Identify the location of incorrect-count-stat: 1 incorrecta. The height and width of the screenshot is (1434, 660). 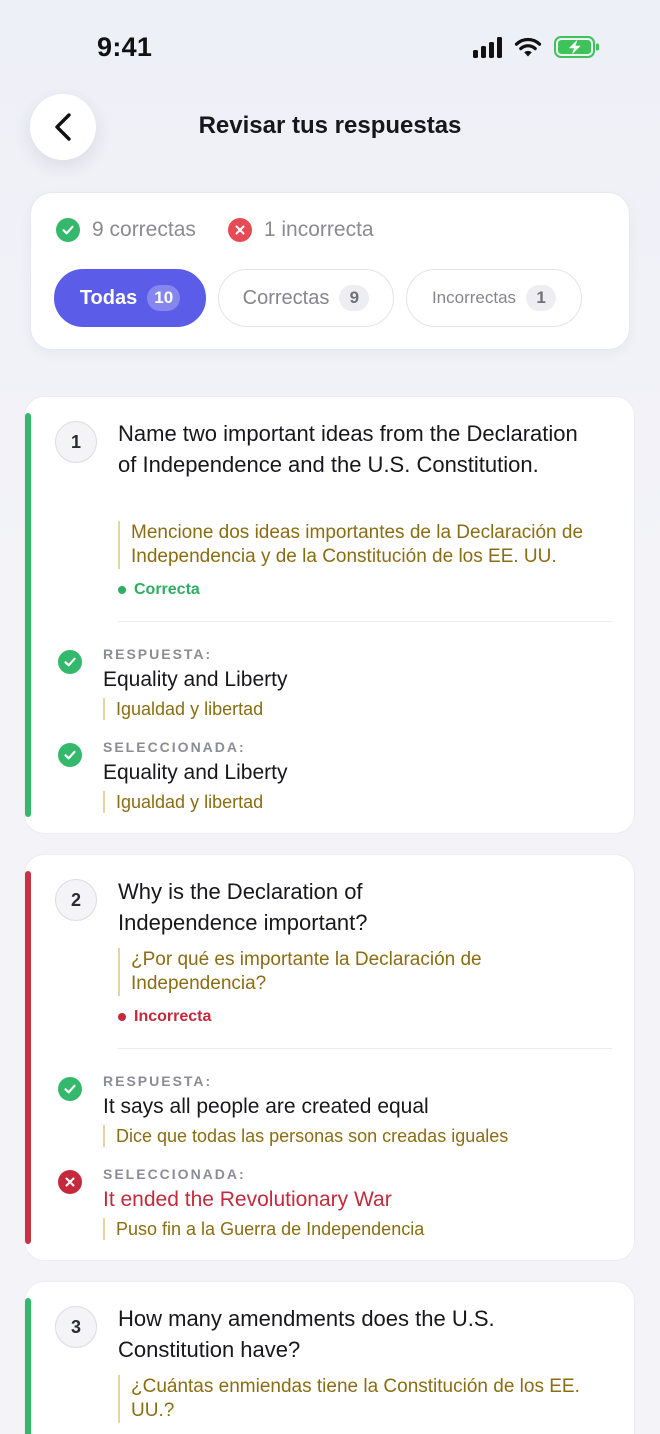
(300, 230).